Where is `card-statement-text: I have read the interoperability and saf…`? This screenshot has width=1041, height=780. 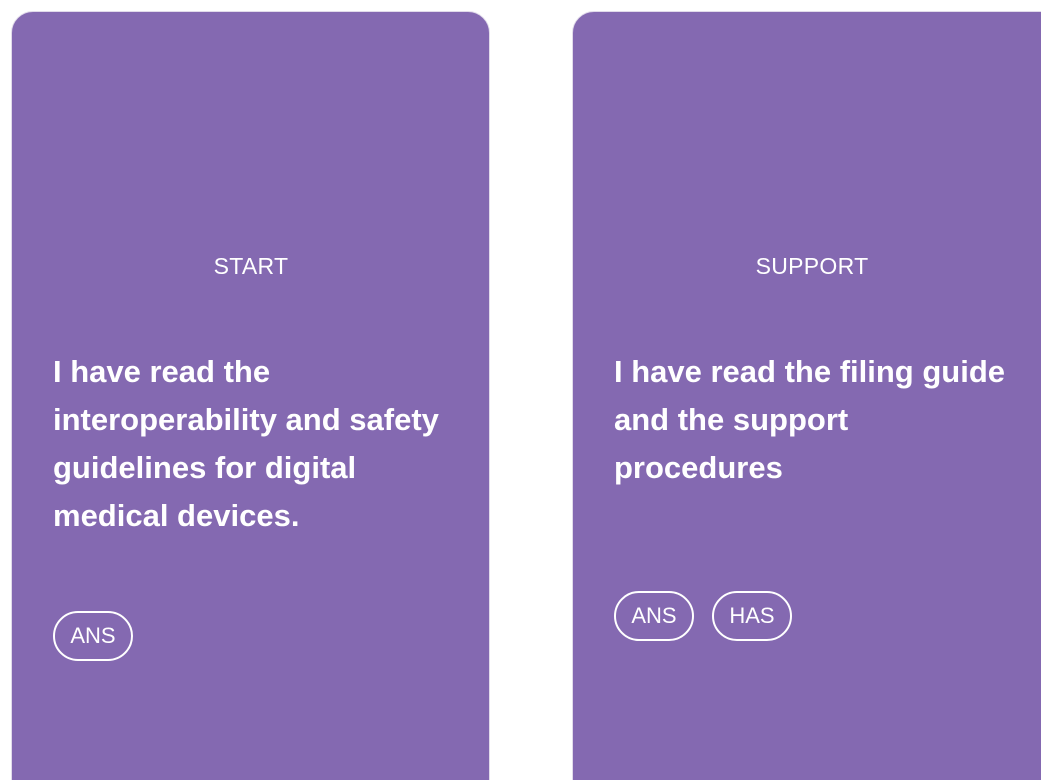 card-statement-text: I have read the interoperability and saf… is located at coordinates (246, 443).